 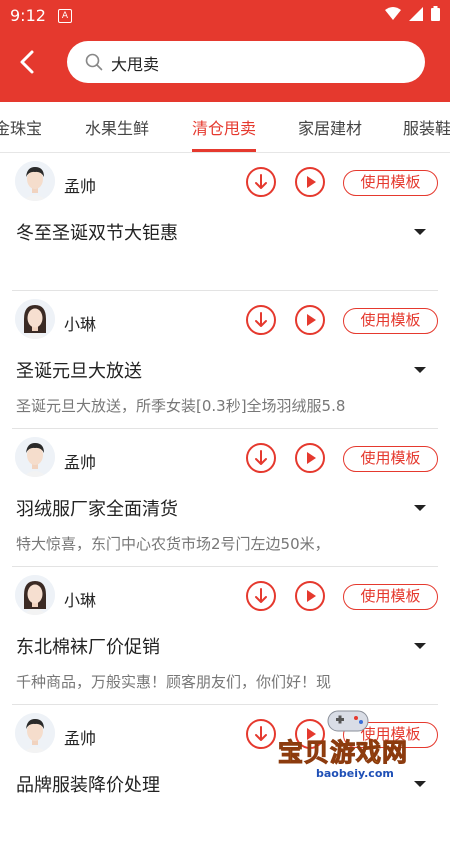 What do you see at coordinates (246, 62) in the screenshot?
I see `search-input: 大甩卖` at bounding box center [246, 62].